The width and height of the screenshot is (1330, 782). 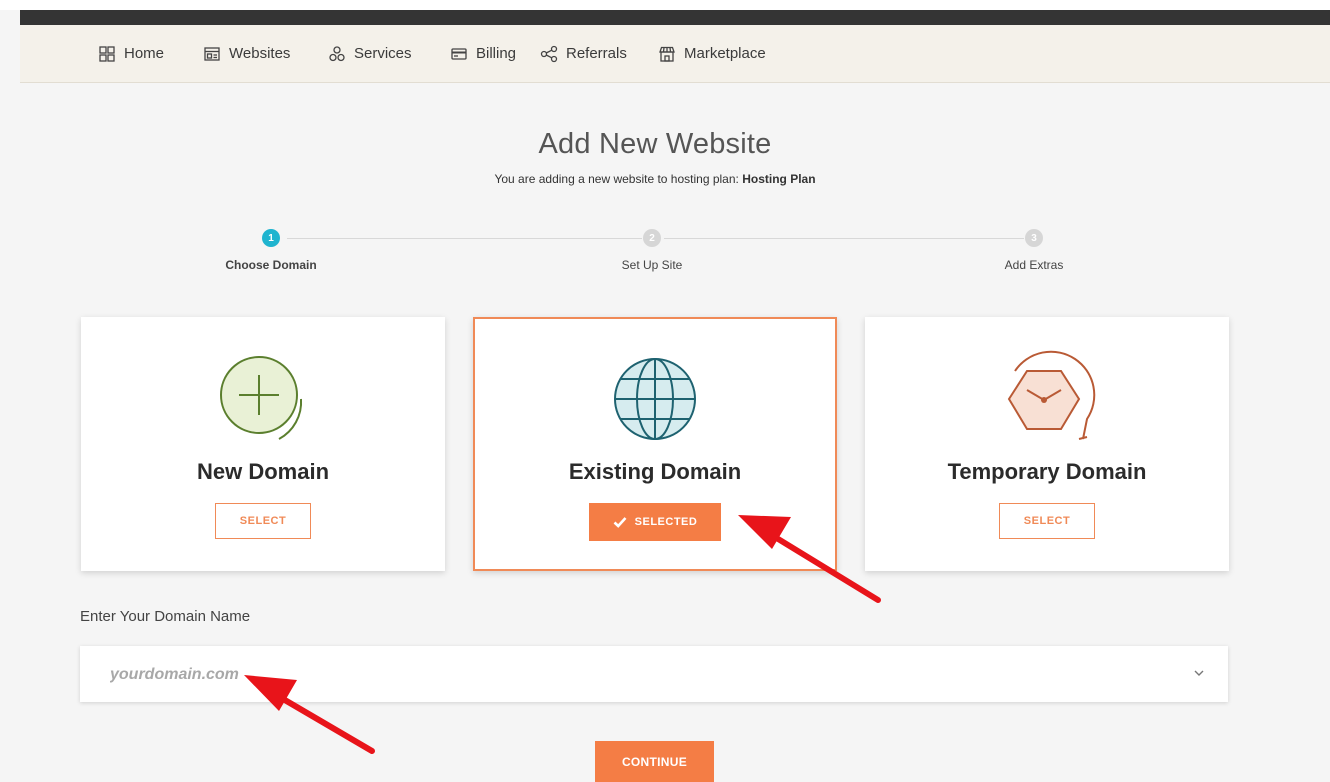 I want to click on domain-field, so click(x=654, y=675).